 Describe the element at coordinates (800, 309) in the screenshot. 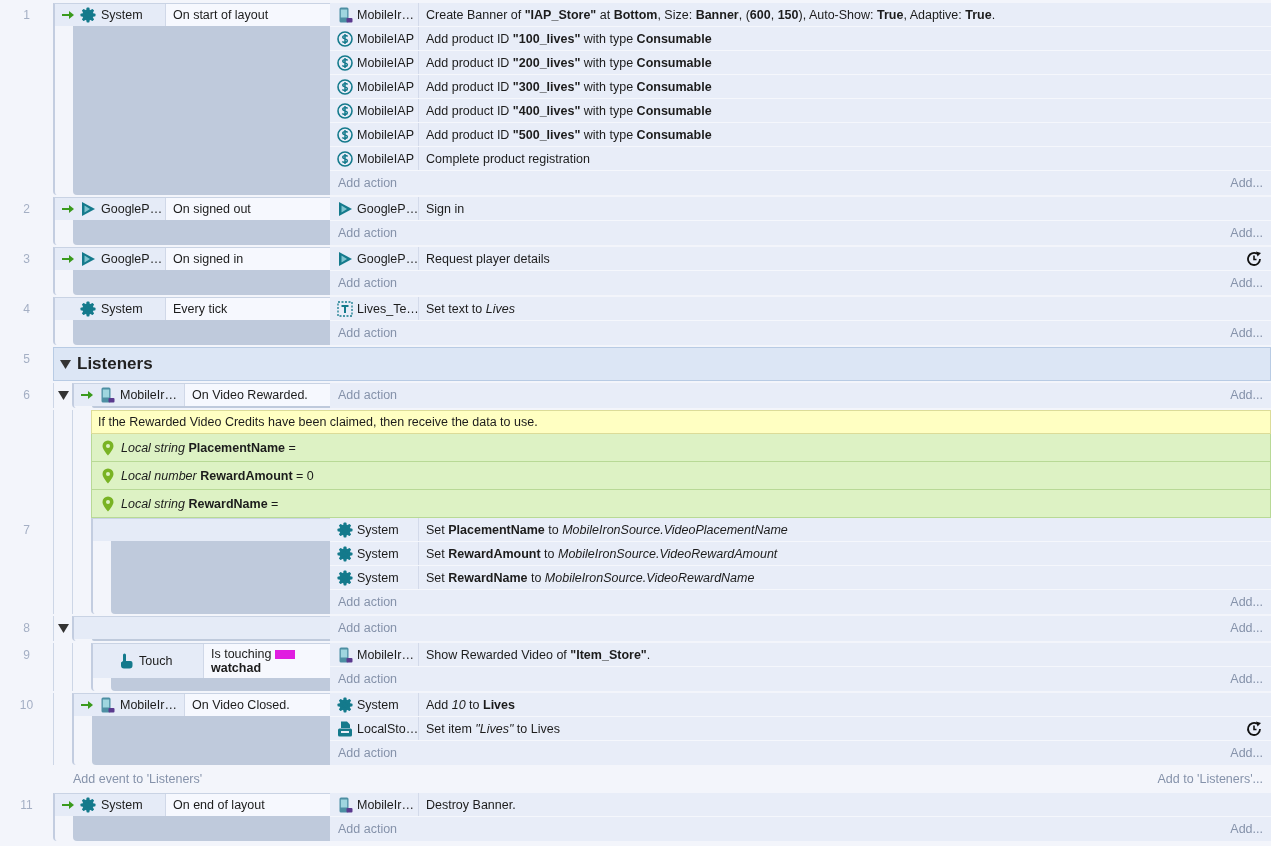

I see `action-row: Lives_Te… Set text to Lives` at that location.